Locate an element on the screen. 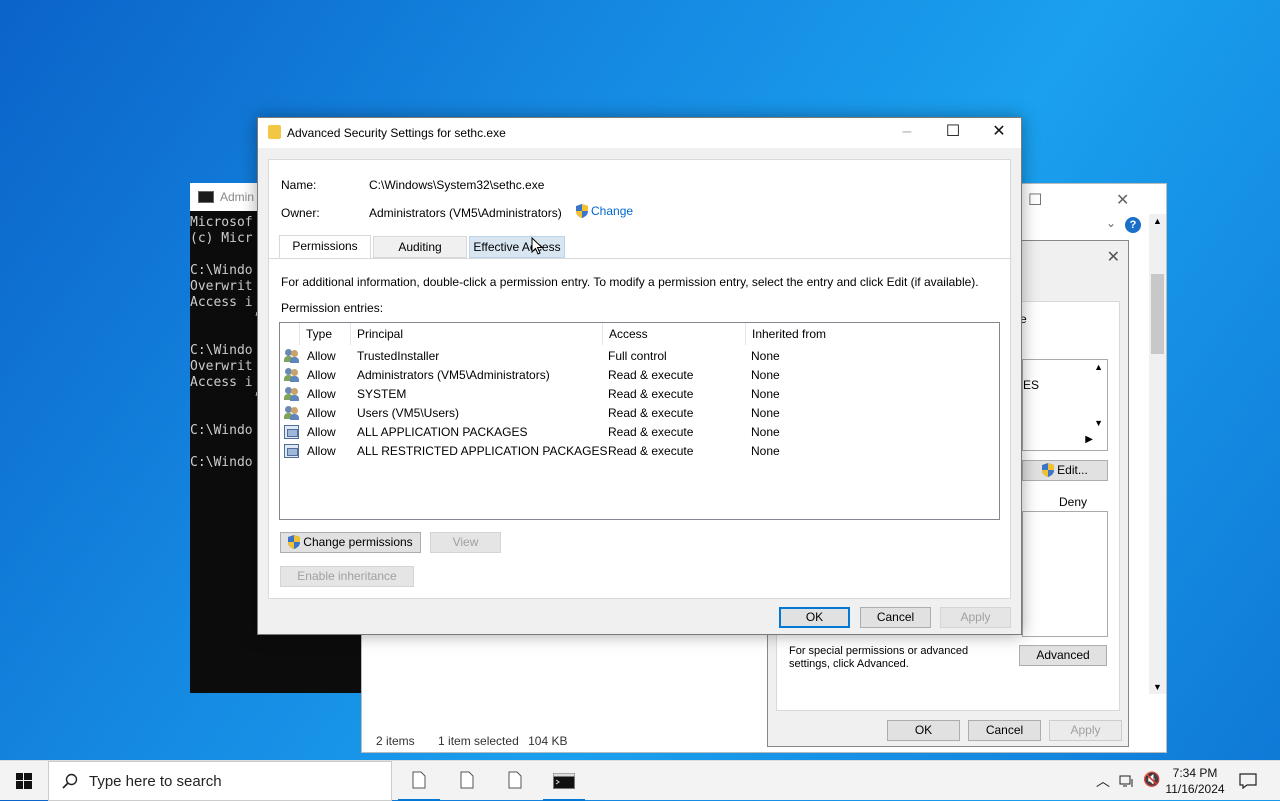 This screenshot has width=1280, height=801. command-prompt-icon is located at coordinates (564, 781).